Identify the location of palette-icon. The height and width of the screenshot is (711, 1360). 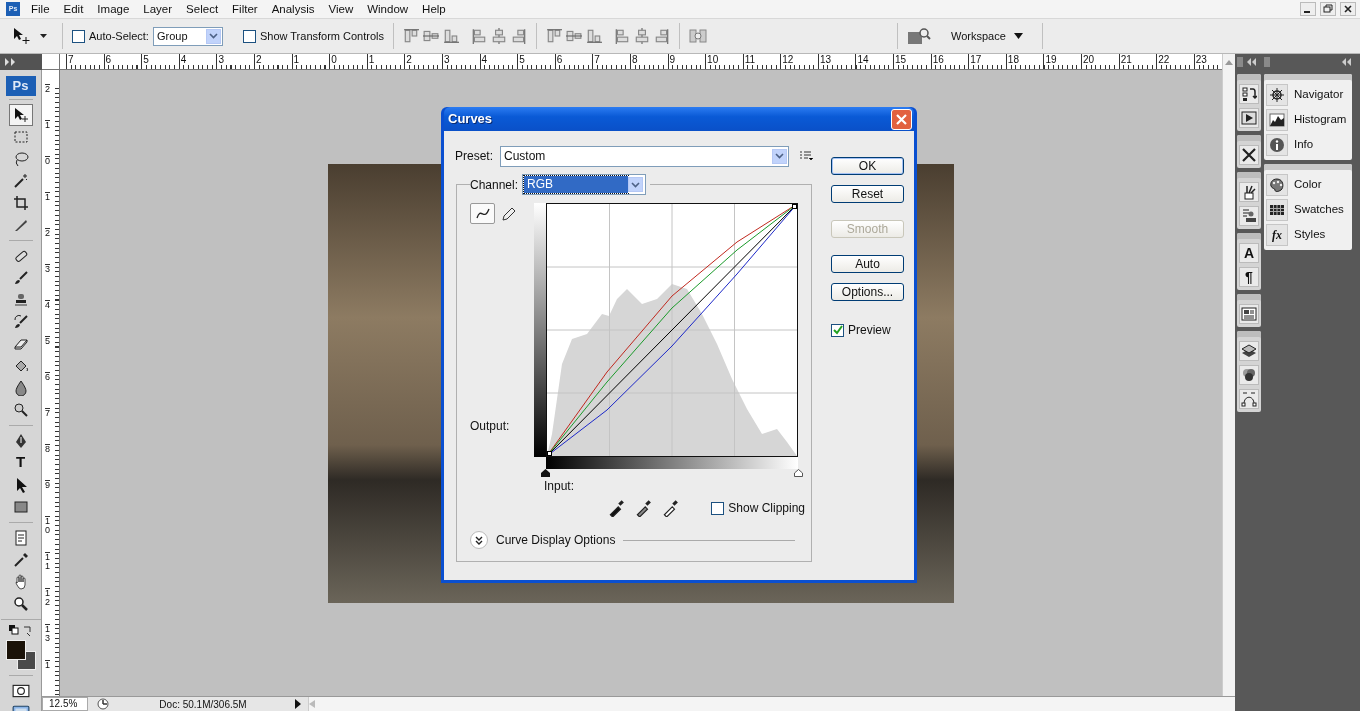
(1277, 185).